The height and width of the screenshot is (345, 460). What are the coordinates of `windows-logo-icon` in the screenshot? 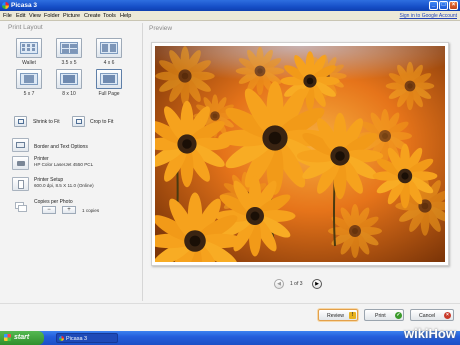 It's located at (7, 337).